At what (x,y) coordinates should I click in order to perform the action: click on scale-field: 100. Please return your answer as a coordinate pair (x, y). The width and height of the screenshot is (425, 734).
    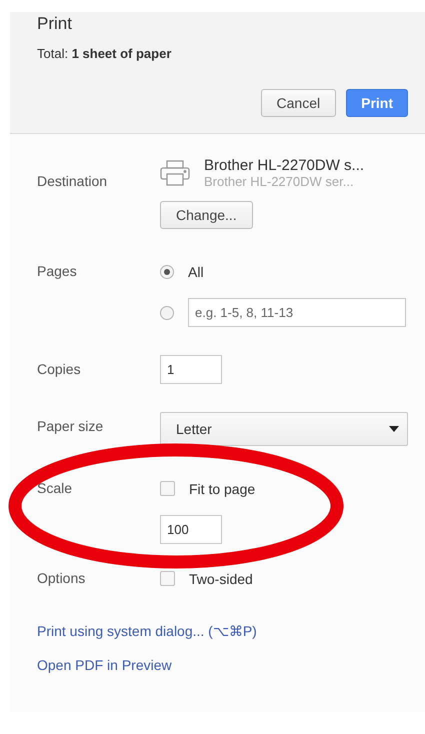
    Looking at the image, I should click on (191, 529).